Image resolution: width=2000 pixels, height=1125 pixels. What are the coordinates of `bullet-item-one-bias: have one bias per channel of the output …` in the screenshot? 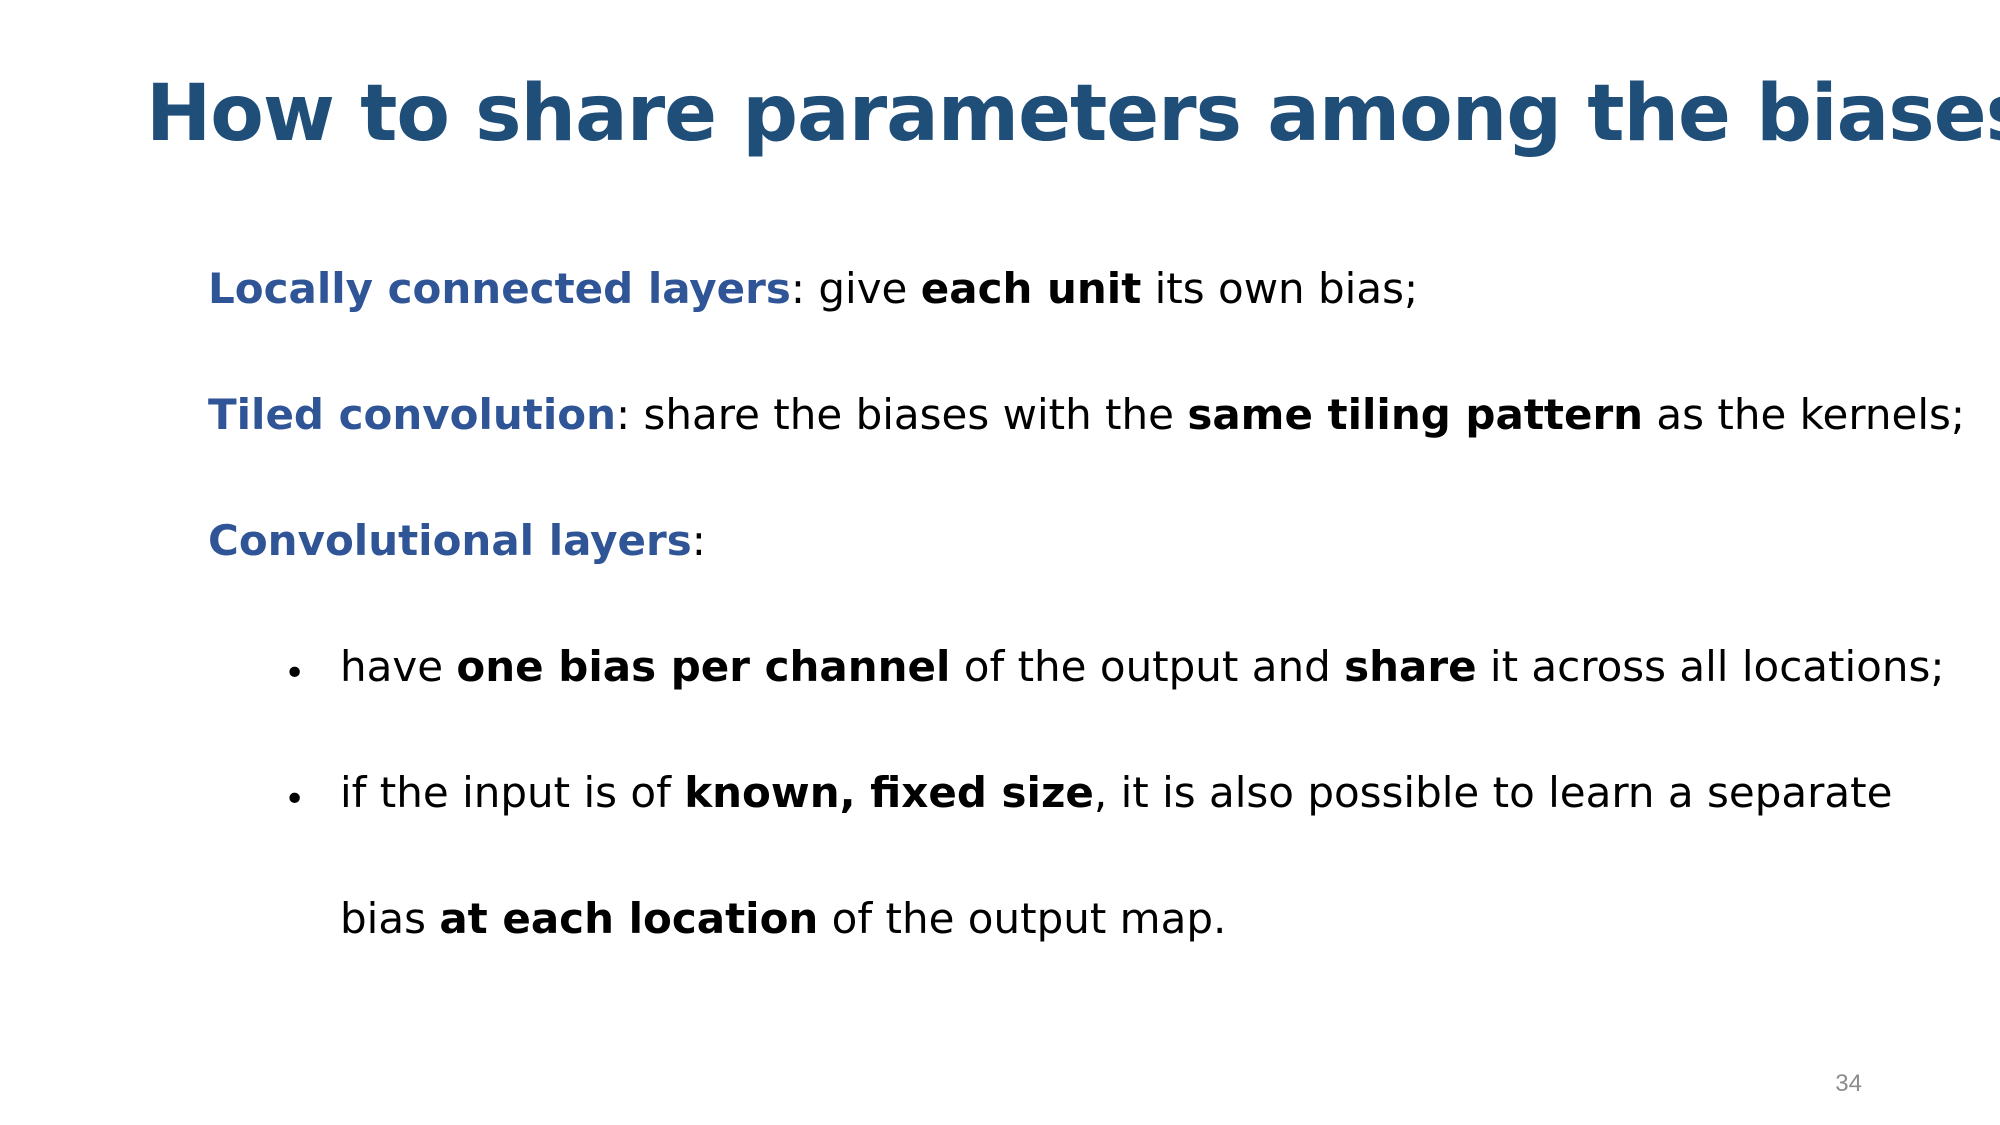 It's located at (1142, 667).